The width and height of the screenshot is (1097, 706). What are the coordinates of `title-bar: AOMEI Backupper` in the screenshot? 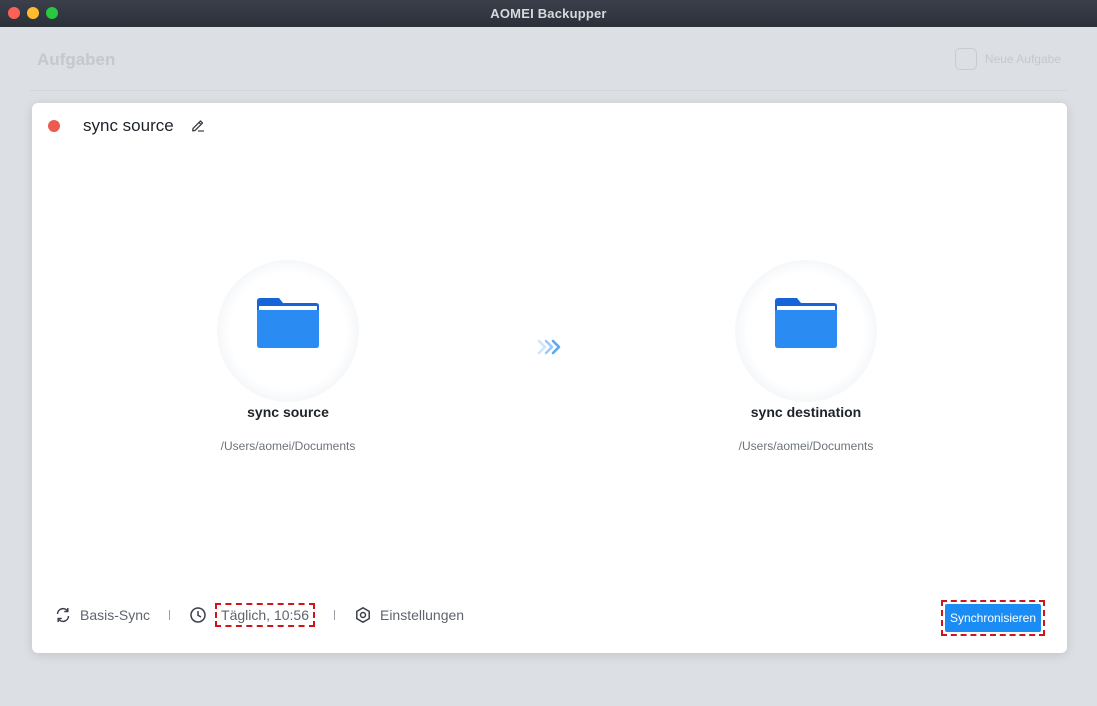 It's located at (548, 13).